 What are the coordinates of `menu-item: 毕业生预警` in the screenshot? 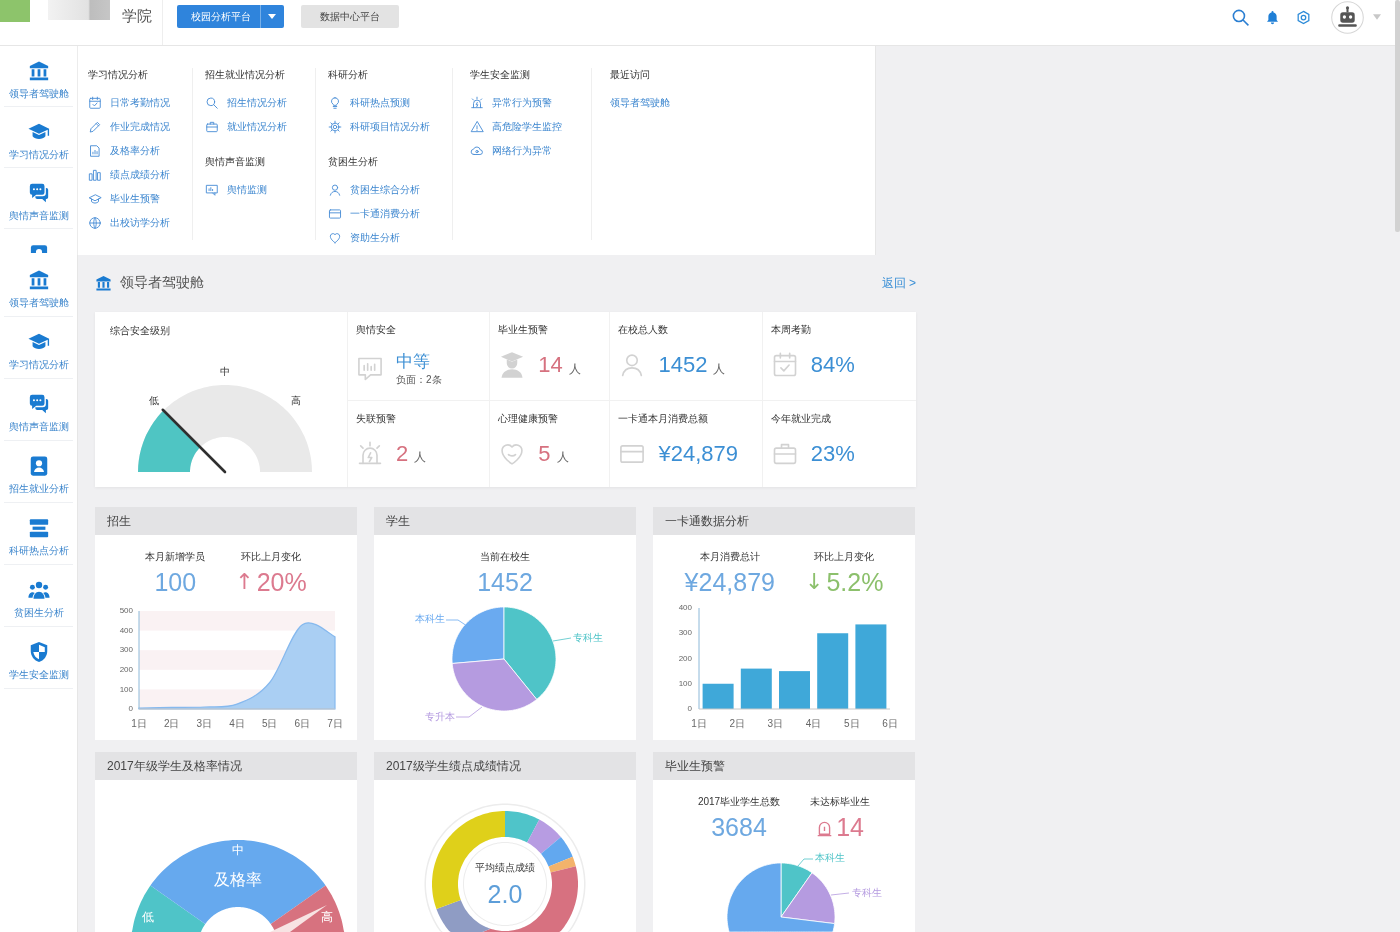 It's located at (140, 199).